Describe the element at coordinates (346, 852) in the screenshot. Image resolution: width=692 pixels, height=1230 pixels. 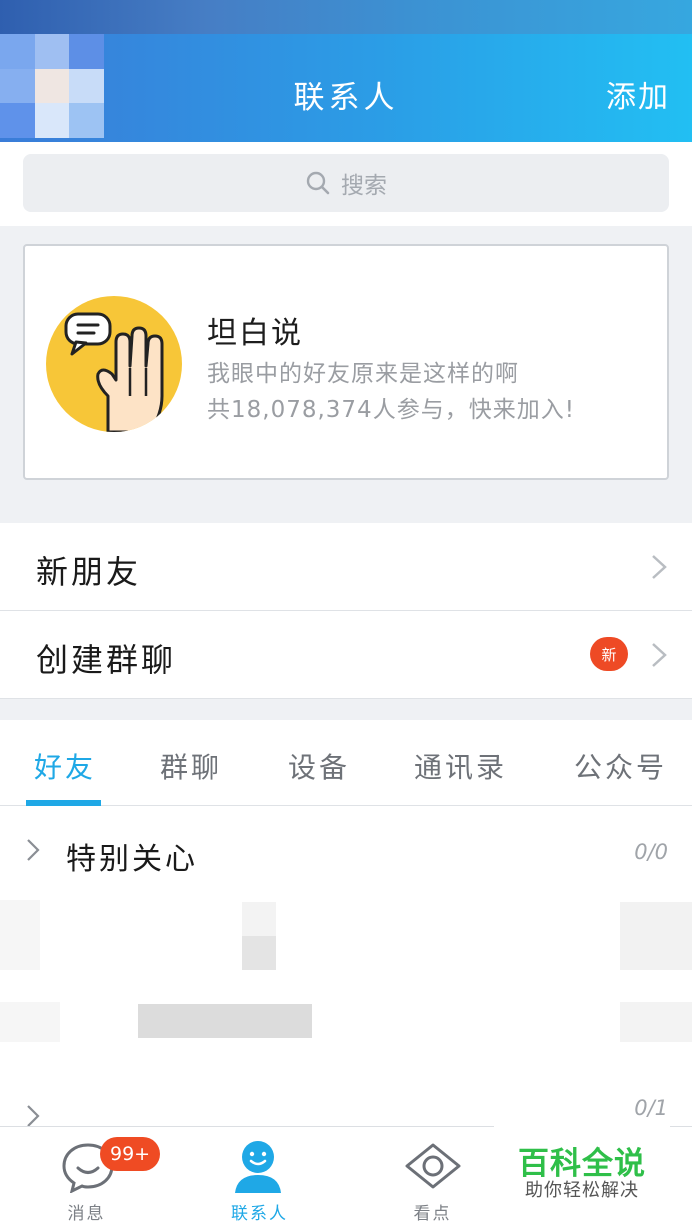
I see `friend-group-special-care: 特别关心 0/0` at that location.